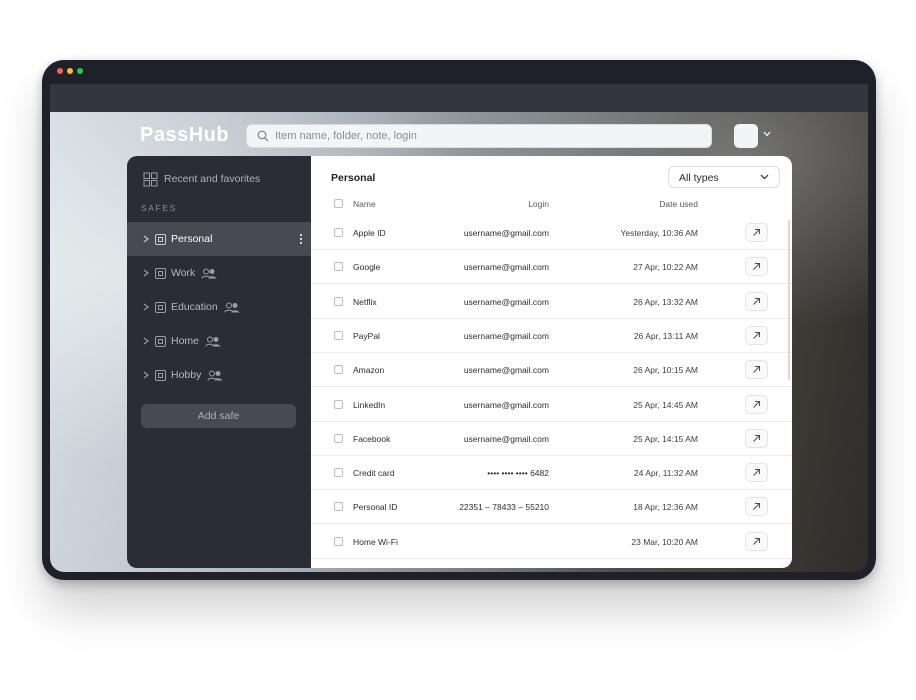  I want to click on item-login: •••• •••• •••• 6482, so click(518, 473).